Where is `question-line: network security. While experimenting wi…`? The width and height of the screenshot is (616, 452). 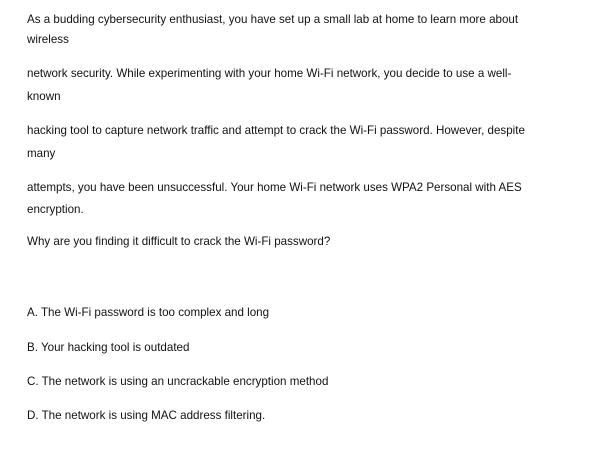
question-line: network security. While experimenting wi… is located at coordinates (269, 73).